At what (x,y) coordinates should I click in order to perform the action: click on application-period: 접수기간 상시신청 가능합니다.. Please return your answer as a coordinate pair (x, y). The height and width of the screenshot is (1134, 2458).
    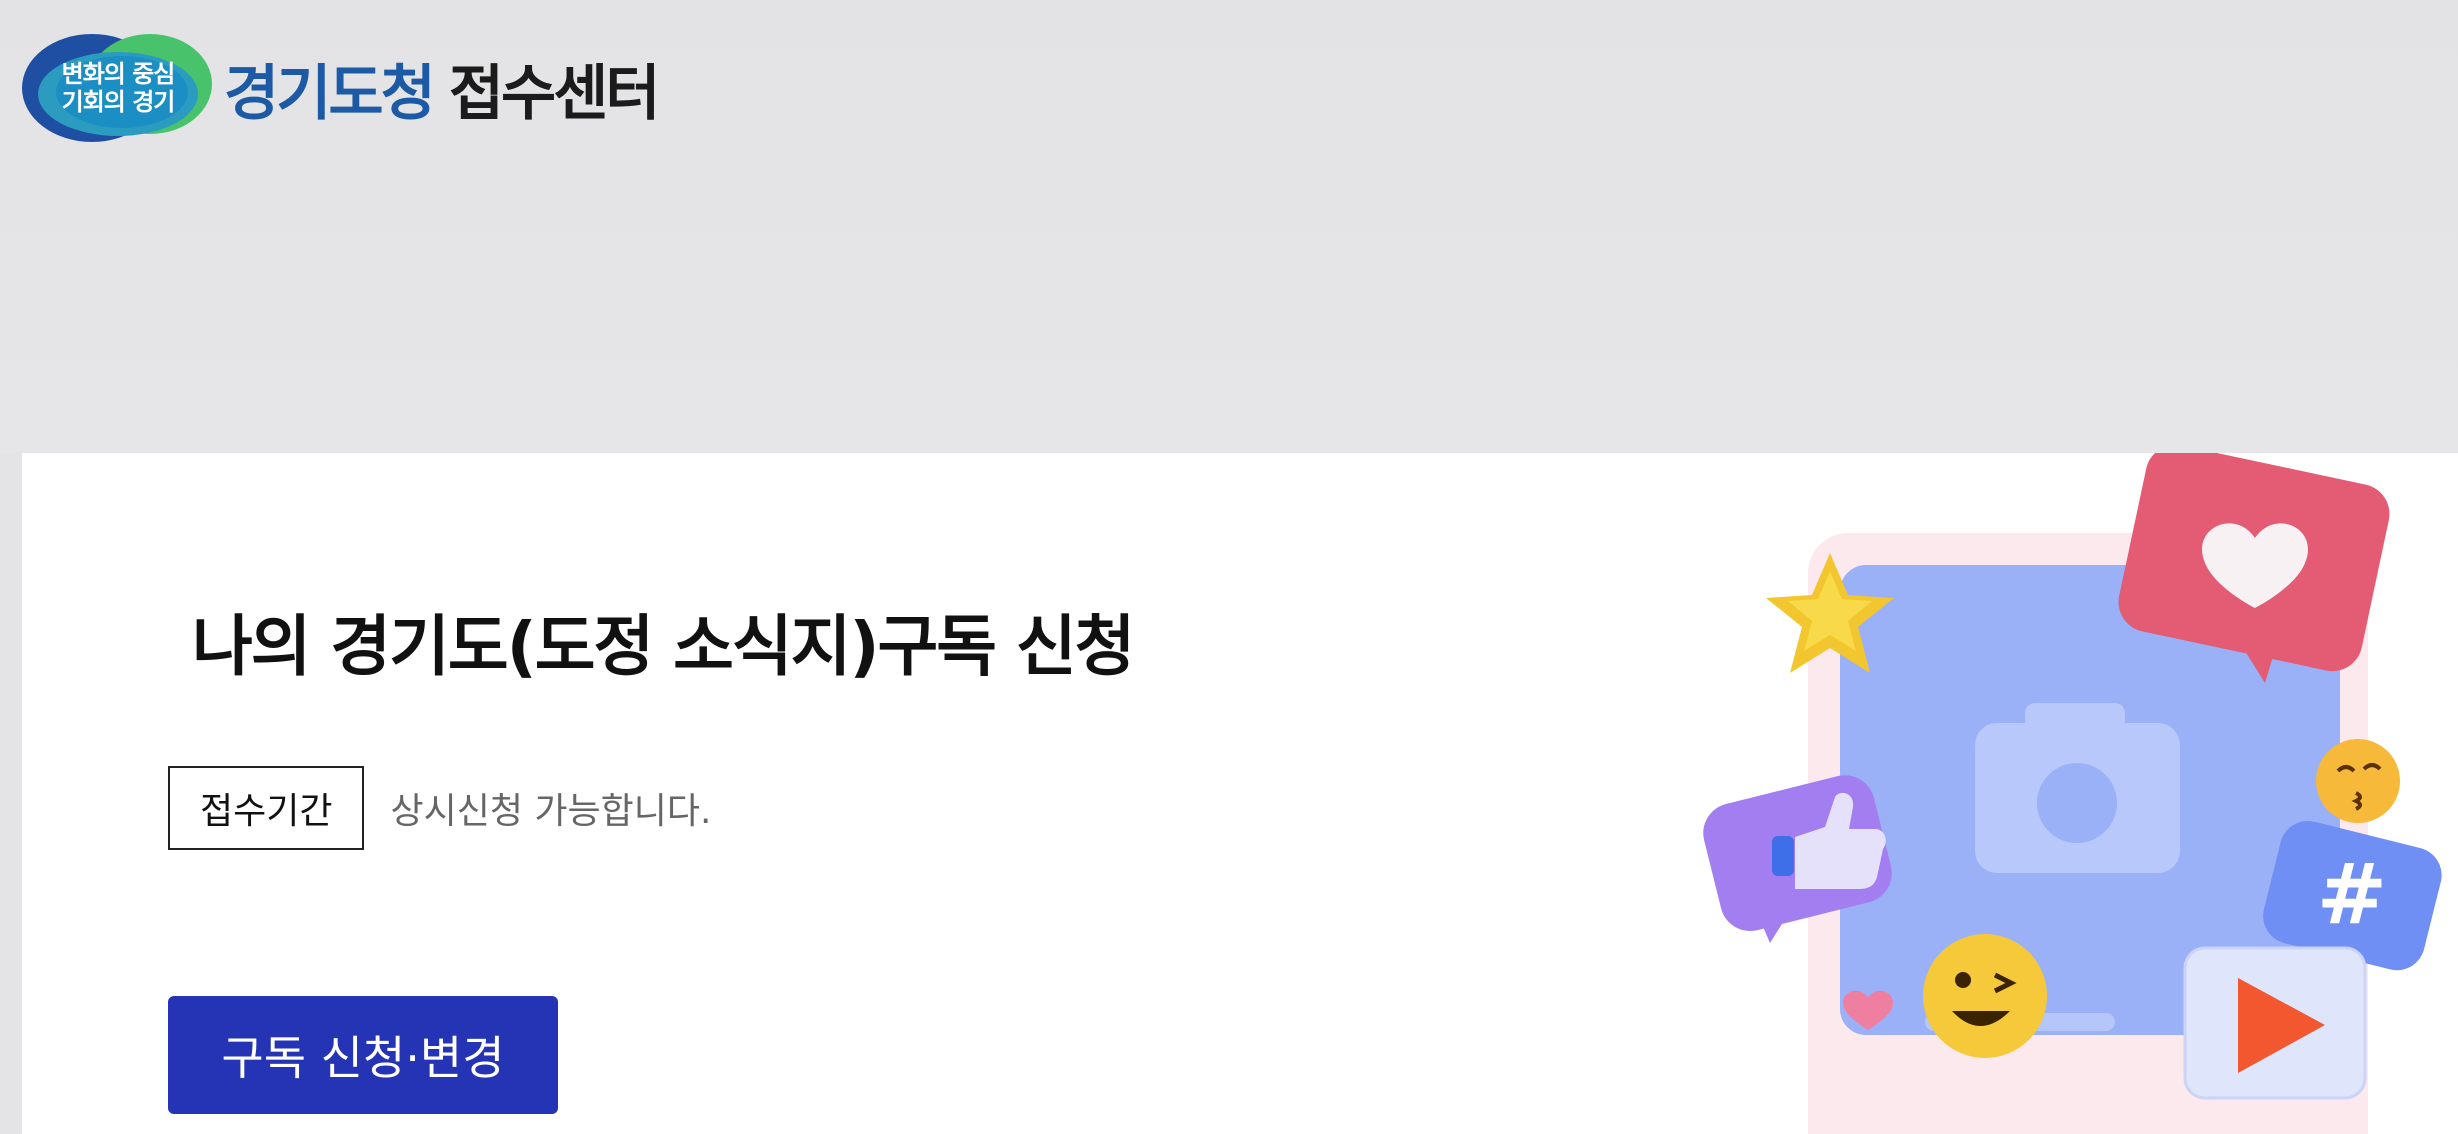
    Looking at the image, I should click on (439, 808).